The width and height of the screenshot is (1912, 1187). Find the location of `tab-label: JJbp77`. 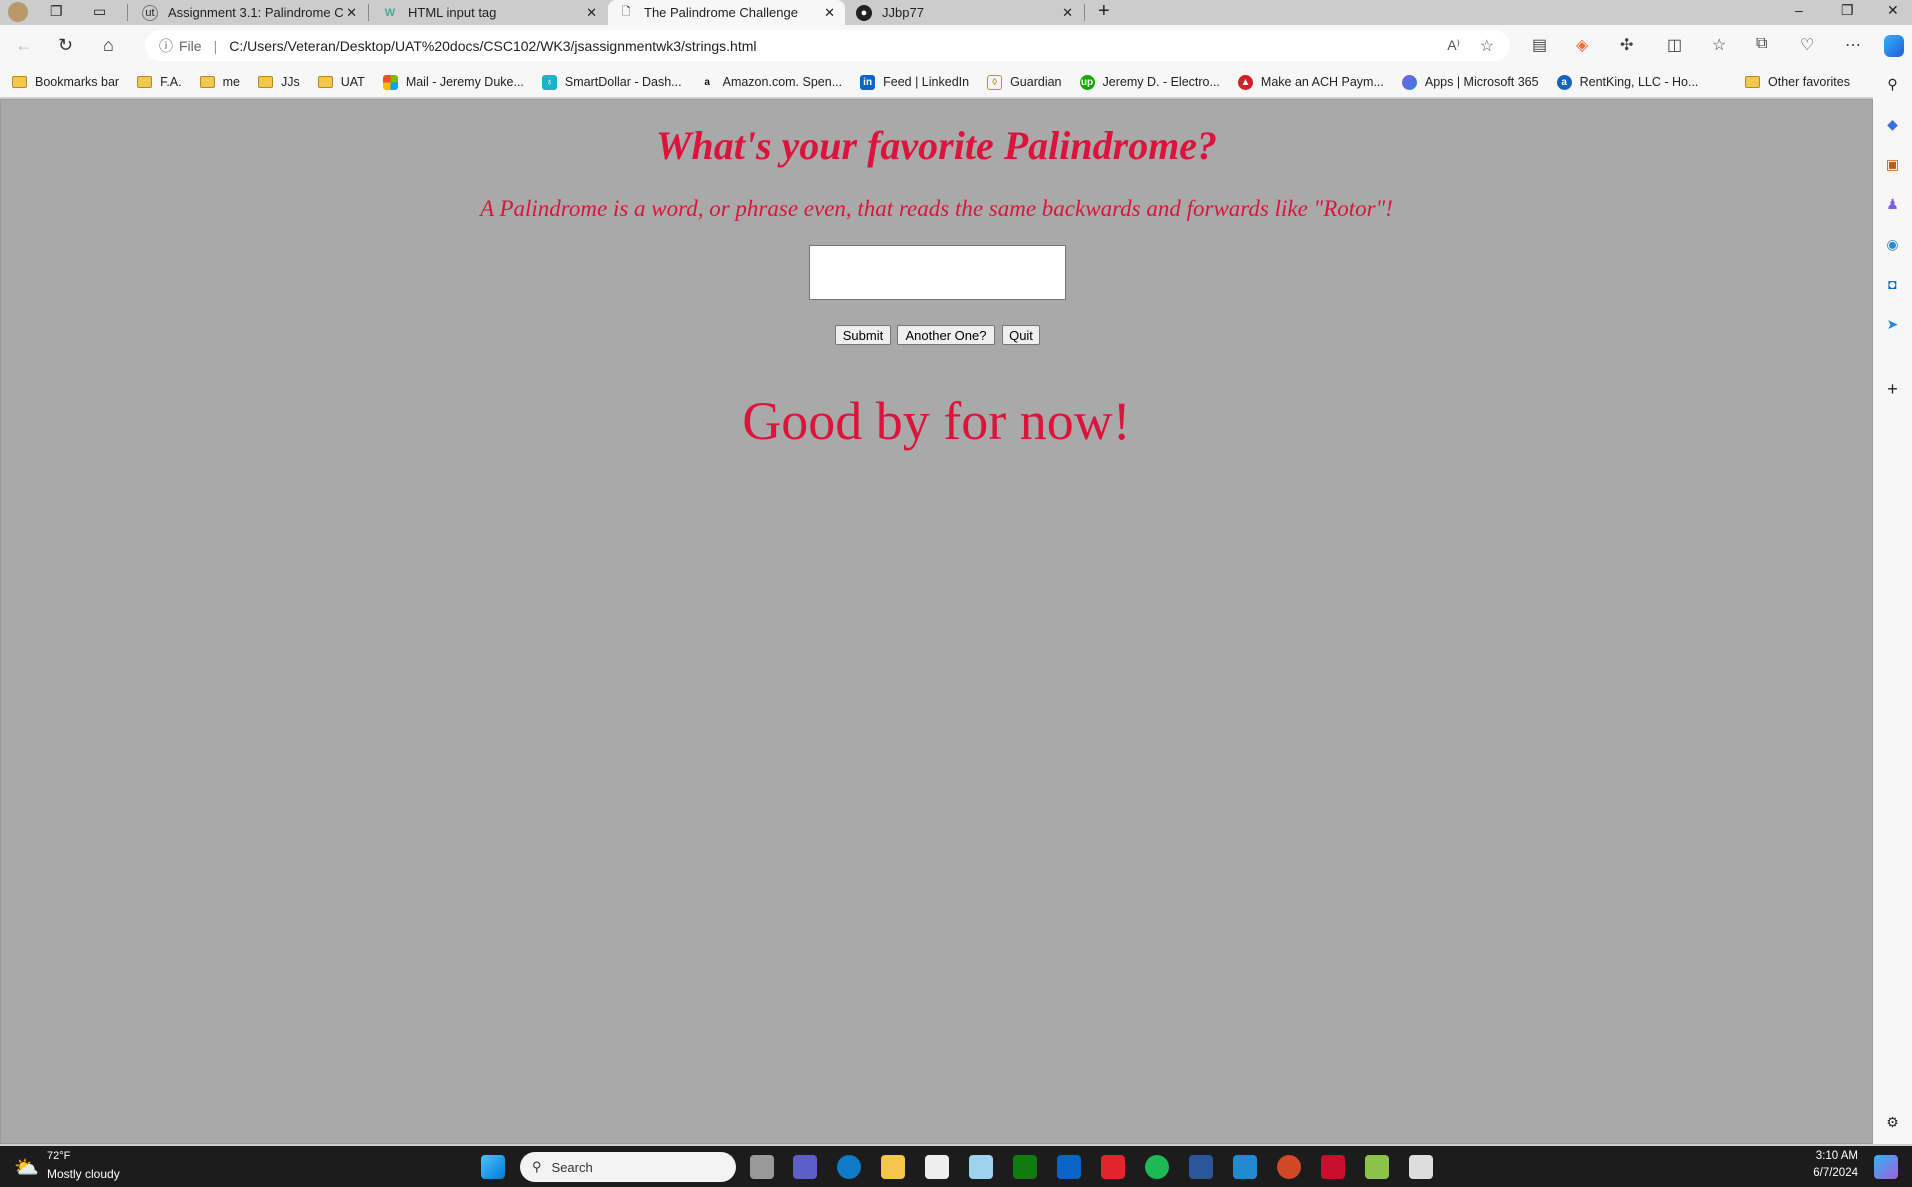

tab-label: JJbp77 is located at coordinates (903, 12).